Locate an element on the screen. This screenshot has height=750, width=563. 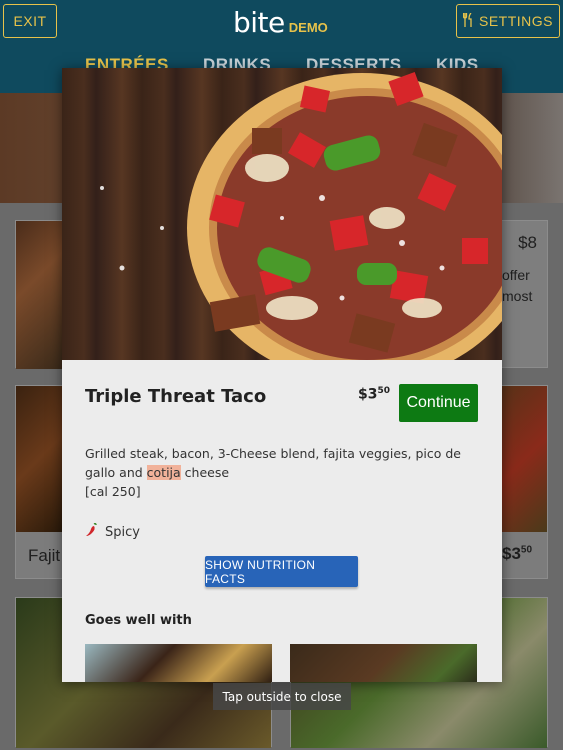
settings-button: SETTINGS is located at coordinates (508, 21).